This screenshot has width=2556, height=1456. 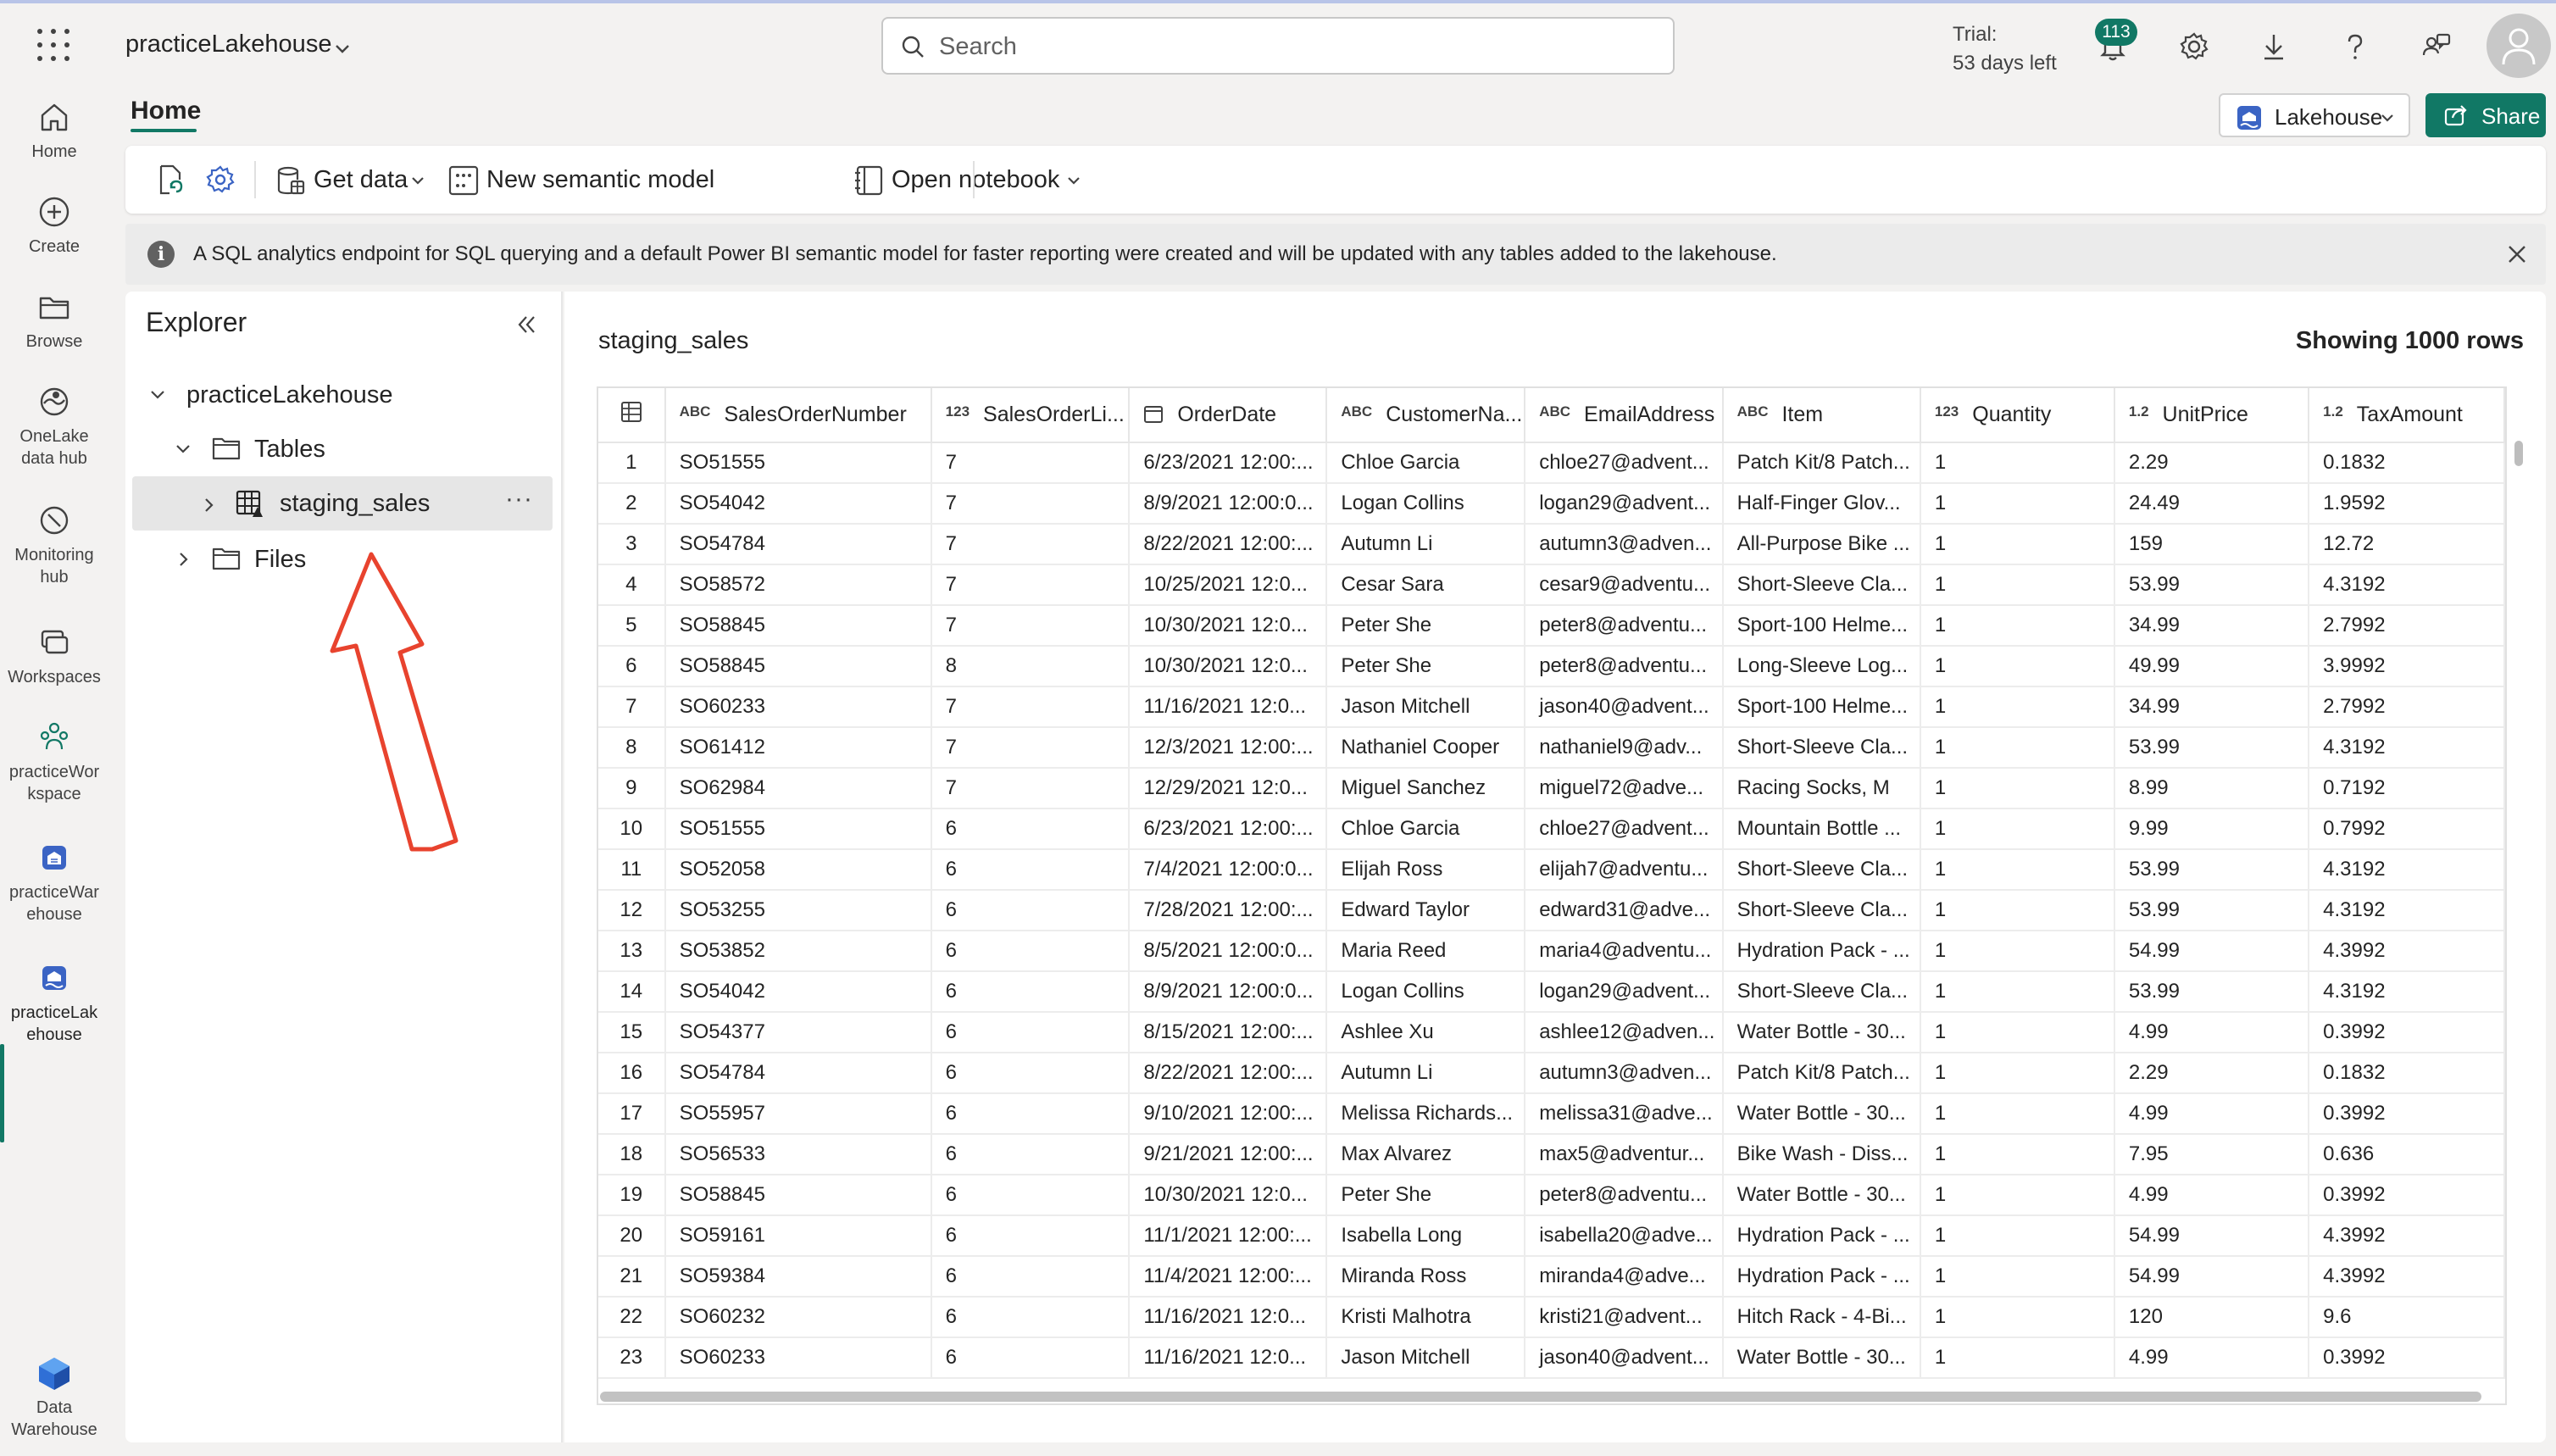 What do you see at coordinates (2212, 1154) in the screenshot?
I see `table-cell: 7.95` at bounding box center [2212, 1154].